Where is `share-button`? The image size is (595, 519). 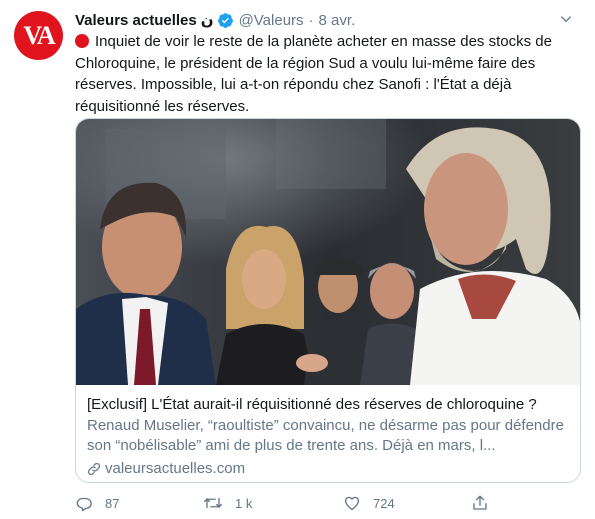 share-button is located at coordinates (486, 503).